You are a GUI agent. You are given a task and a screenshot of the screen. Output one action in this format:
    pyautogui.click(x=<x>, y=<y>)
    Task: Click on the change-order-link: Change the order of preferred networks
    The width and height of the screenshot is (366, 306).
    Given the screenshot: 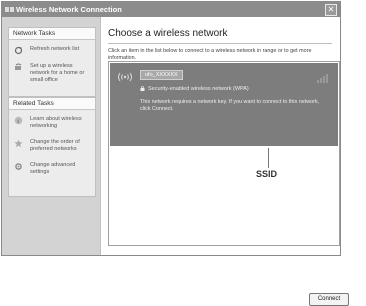 What is the action you would take?
    pyautogui.click(x=52, y=146)
    